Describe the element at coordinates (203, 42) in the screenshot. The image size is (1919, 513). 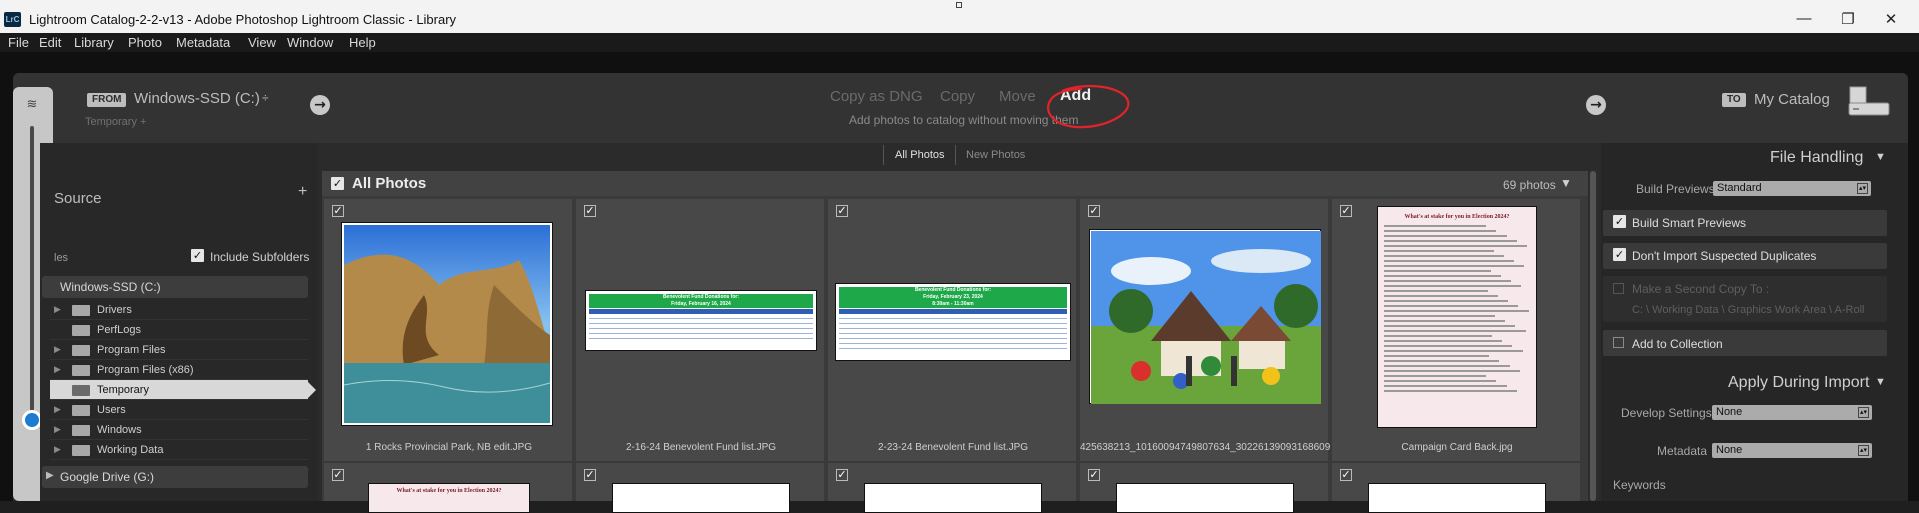
I see `menu-metadata: Metadata` at that location.